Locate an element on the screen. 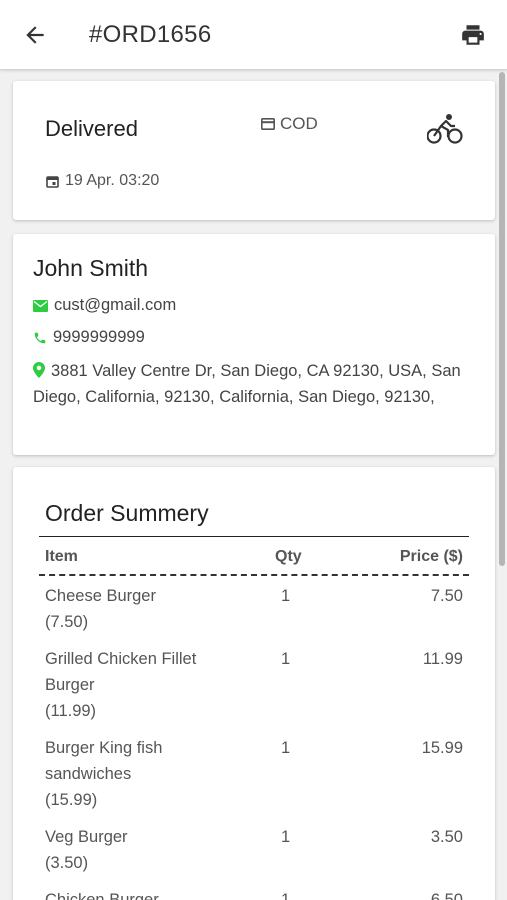 Image resolution: width=507 pixels, height=900 pixels. item-price-cell: 7.50 is located at coordinates (446, 596).